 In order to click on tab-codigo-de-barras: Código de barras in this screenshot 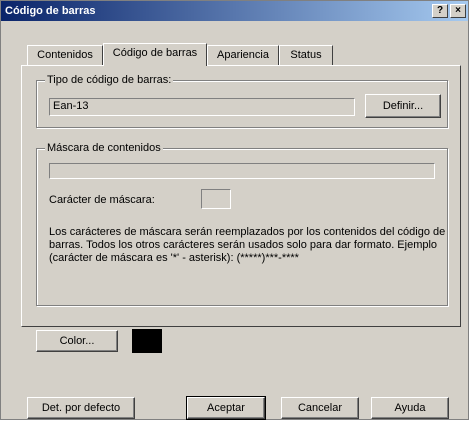, I will do `click(155, 54)`.